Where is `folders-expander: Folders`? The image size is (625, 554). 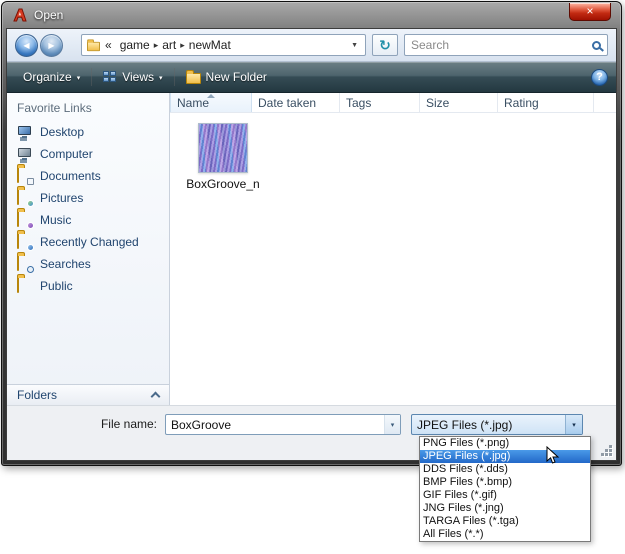 folders-expander: Folders is located at coordinates (88, 394).